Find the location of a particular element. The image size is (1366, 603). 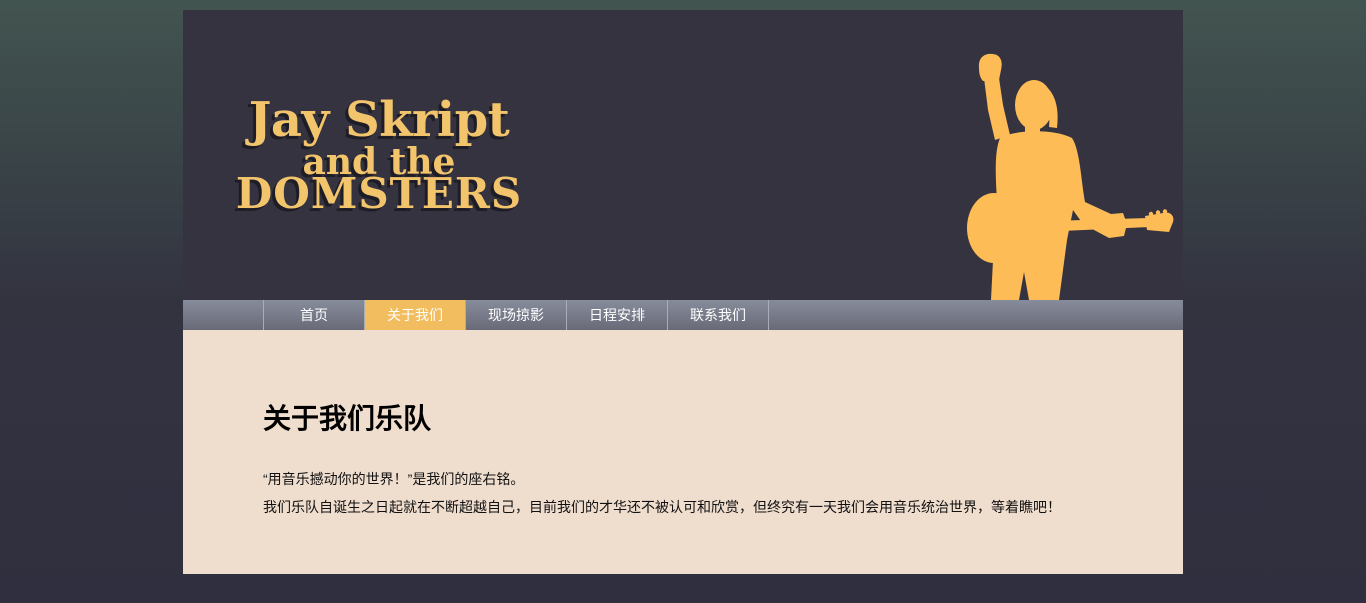

nav-link-contact: 联系我们 is located at coordinates (718, 315).